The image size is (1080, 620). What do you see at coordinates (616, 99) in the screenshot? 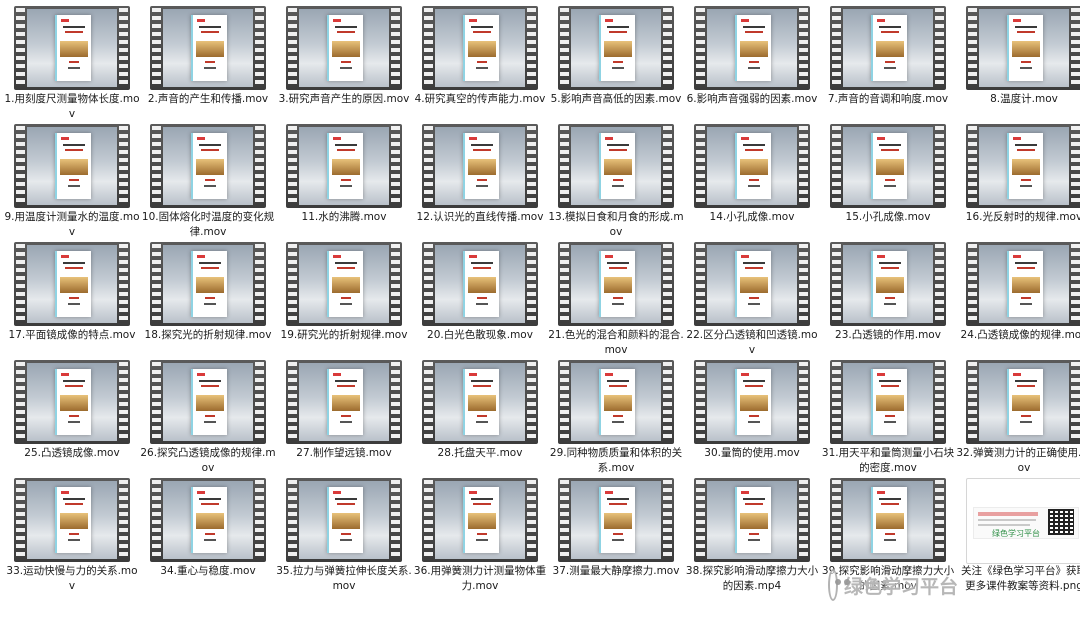
I see `file-name: 5.影响声音高低的因素.mov` at bounding box center [616, 99].